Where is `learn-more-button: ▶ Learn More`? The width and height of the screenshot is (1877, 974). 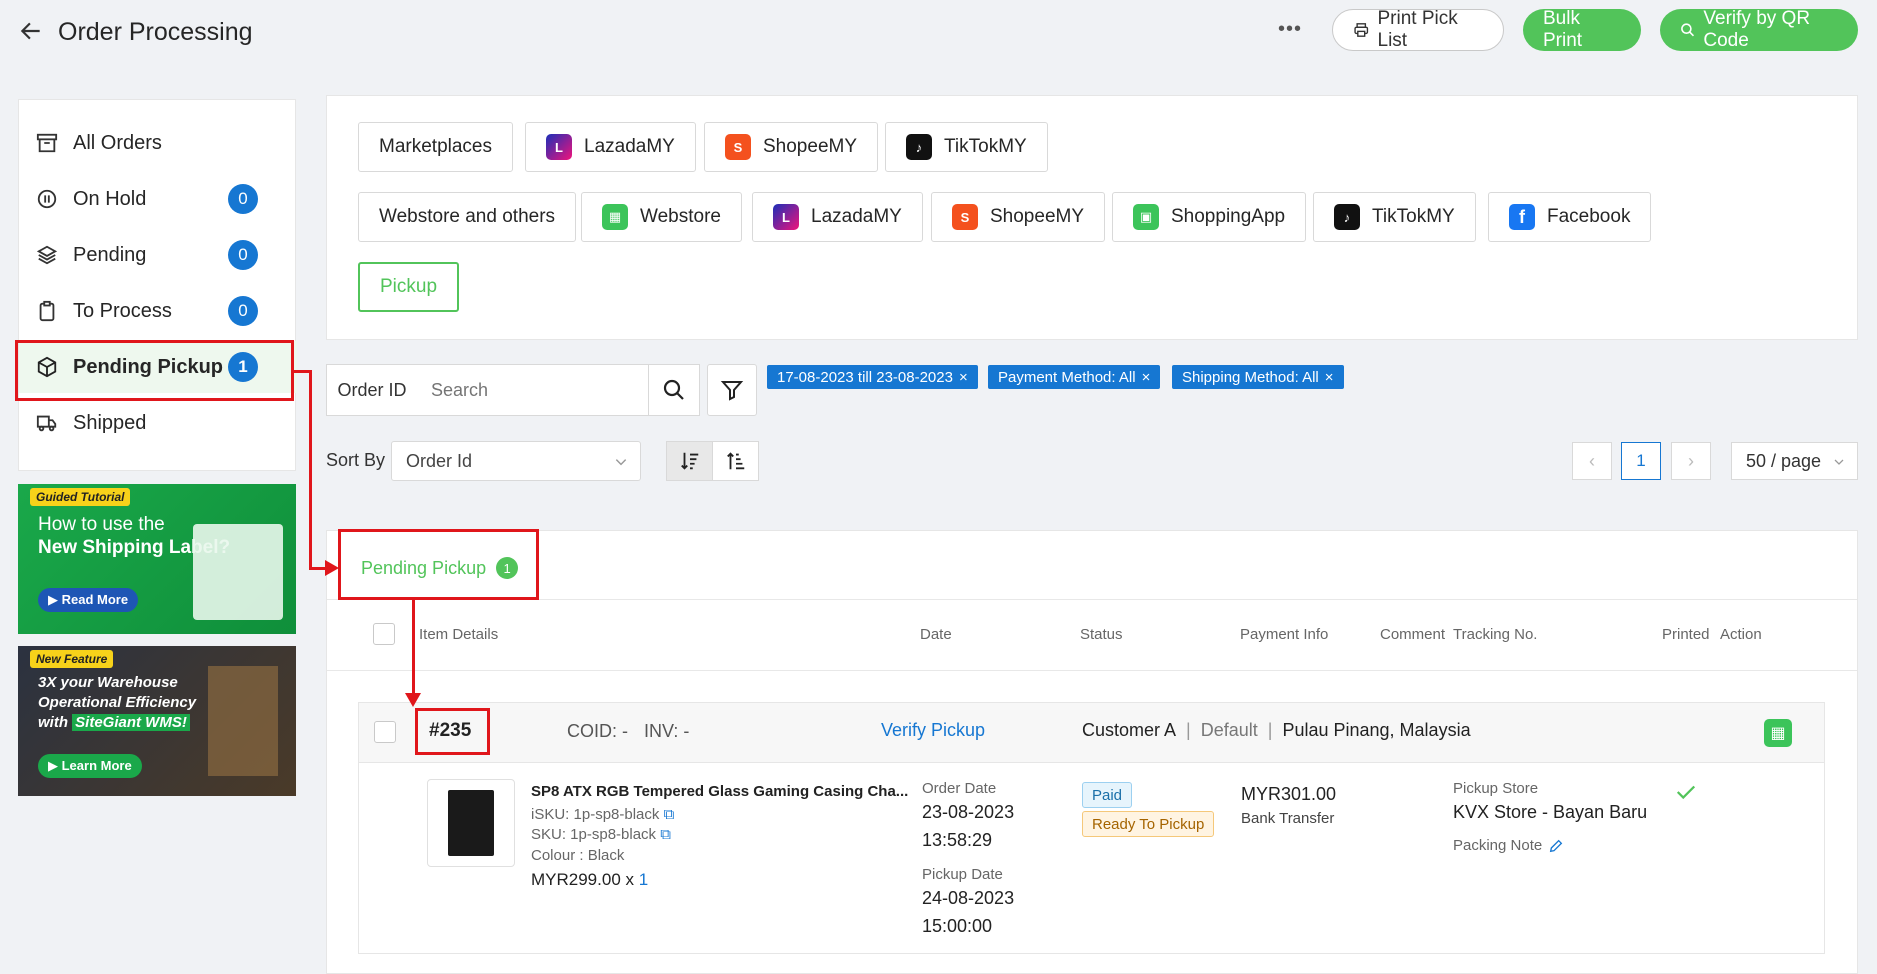 learn-more-button: ▶ Learn More is located at coordinates (90, 766).